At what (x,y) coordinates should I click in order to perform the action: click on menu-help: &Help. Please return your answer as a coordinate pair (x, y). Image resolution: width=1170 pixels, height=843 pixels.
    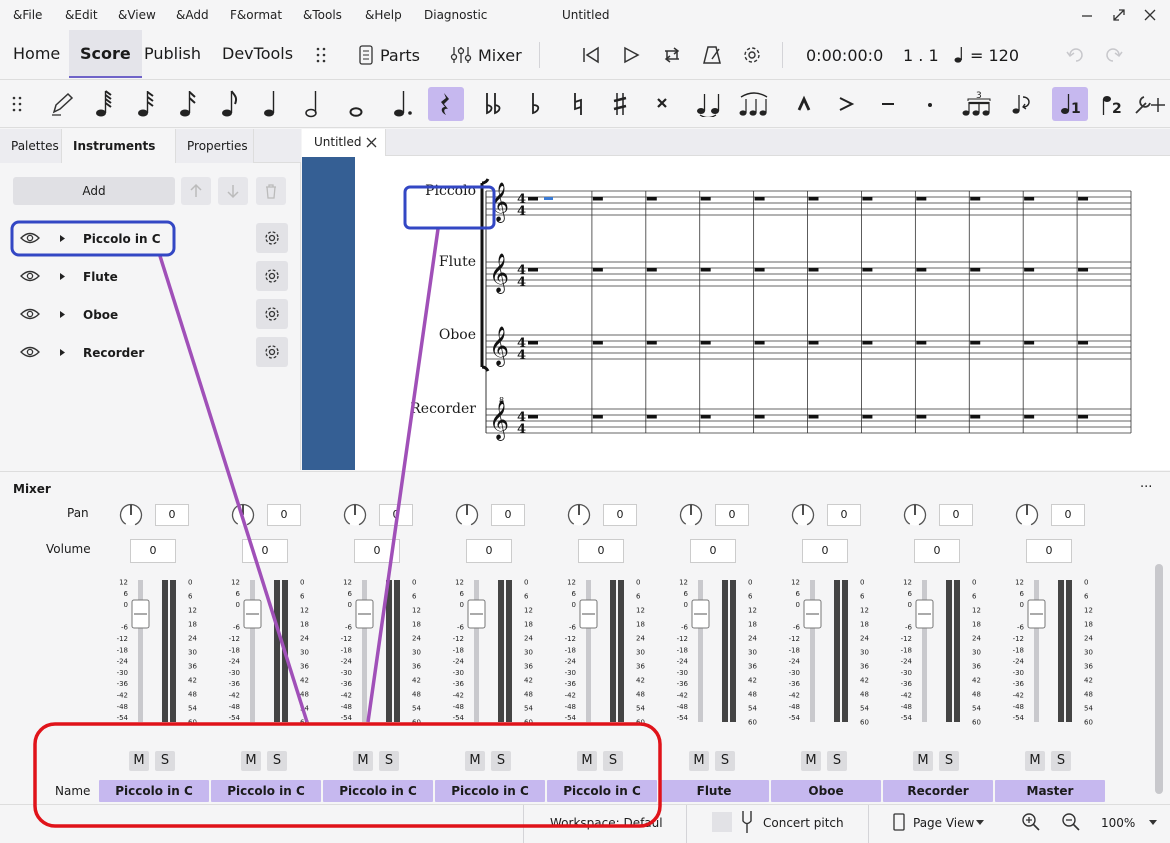
    Looking at the image, I should click on (383, 15).